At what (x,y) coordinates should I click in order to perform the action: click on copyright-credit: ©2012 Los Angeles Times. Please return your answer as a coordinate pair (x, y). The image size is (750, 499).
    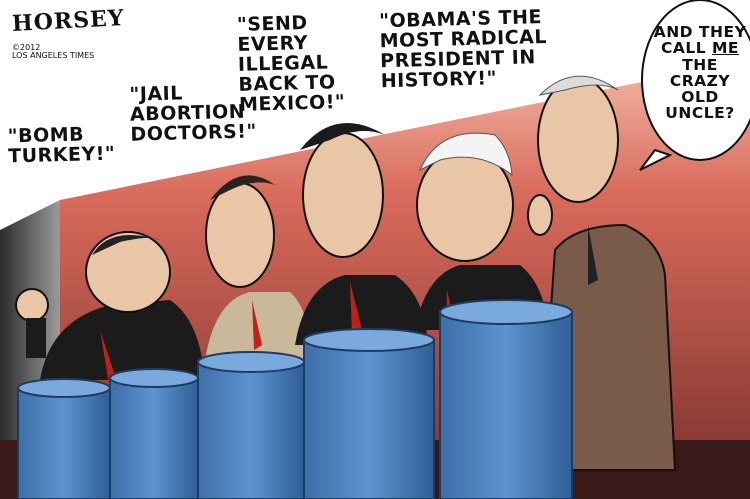
    Looking at the image, I should click on (53, 52).